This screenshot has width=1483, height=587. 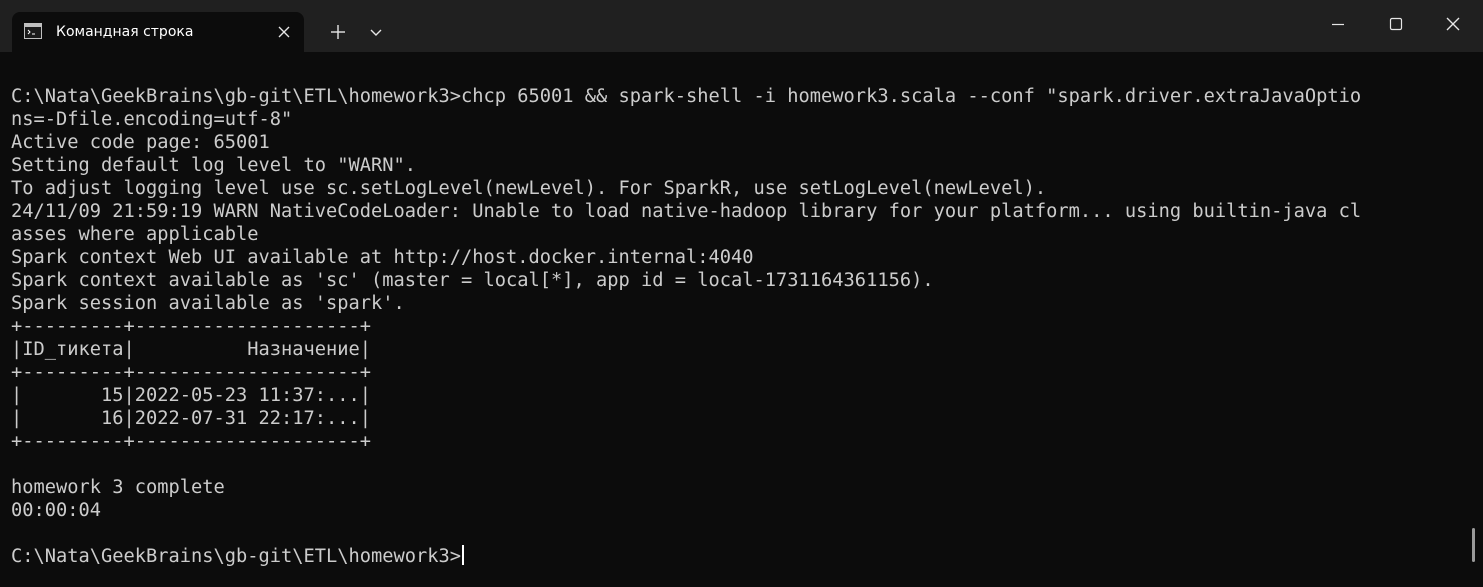 I want to click on terminal-line: Setting default log level to "WARN"., so click(x=214, y=165).